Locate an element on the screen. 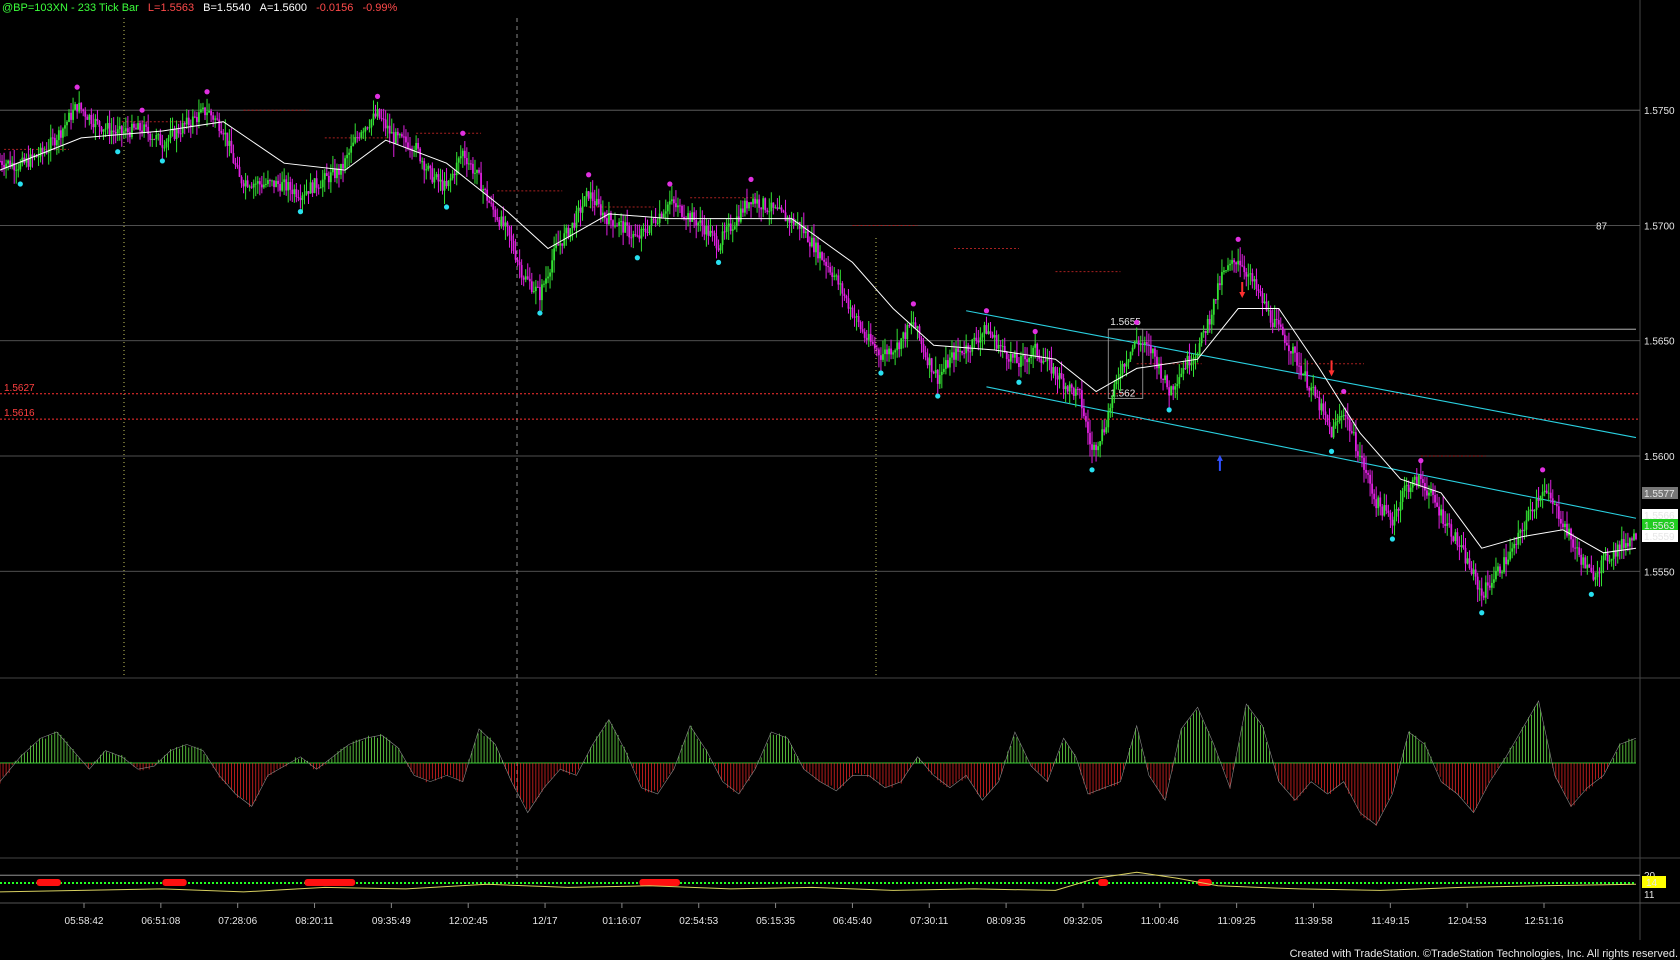 This screenshot has width=1680, height=960. swing-high-dot is located at coordinates (1137, 322).